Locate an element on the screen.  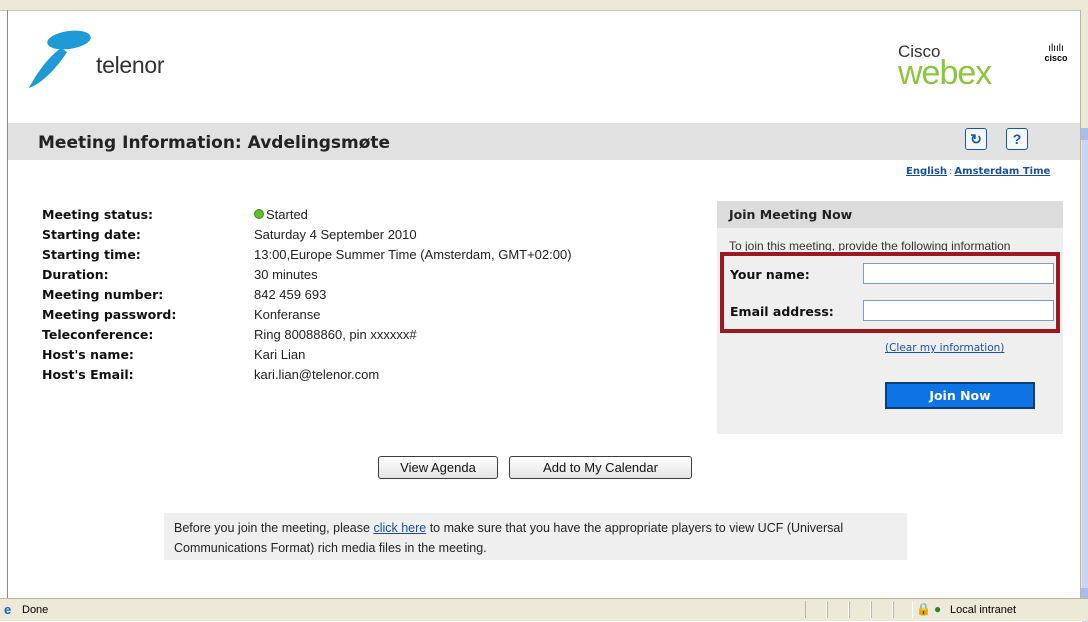
language-link: English is located at coordinates (926, 171).